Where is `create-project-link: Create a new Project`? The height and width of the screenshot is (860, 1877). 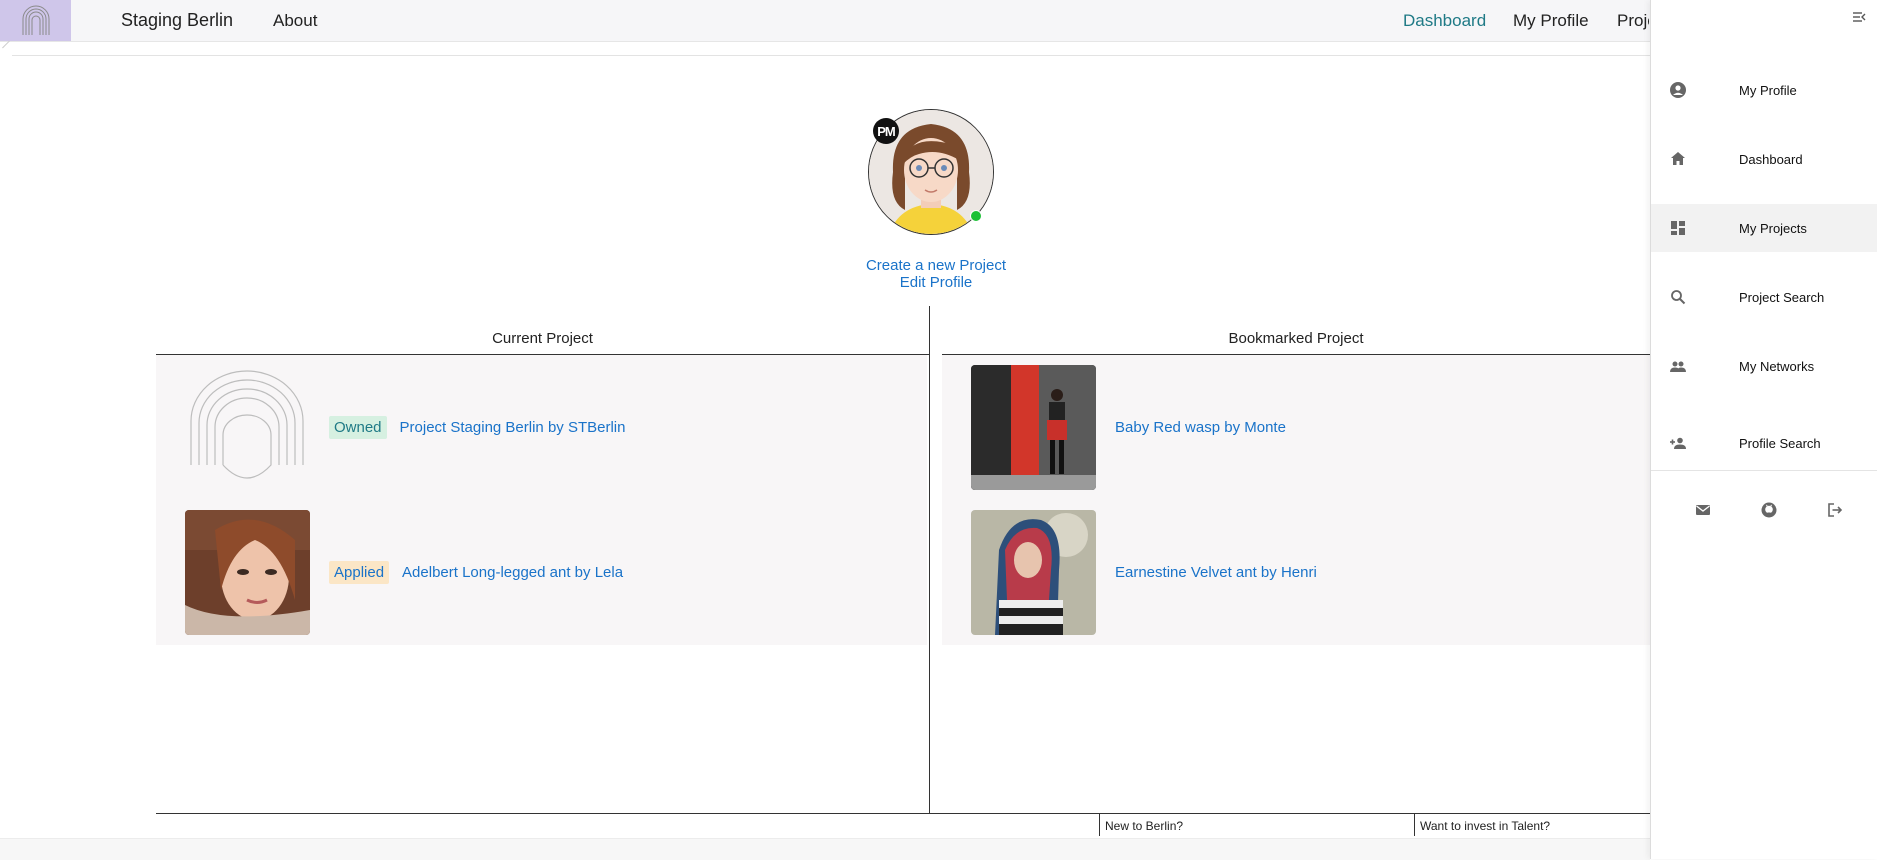 create-project-link: Create a new Project is located at coordinates (936, 265).